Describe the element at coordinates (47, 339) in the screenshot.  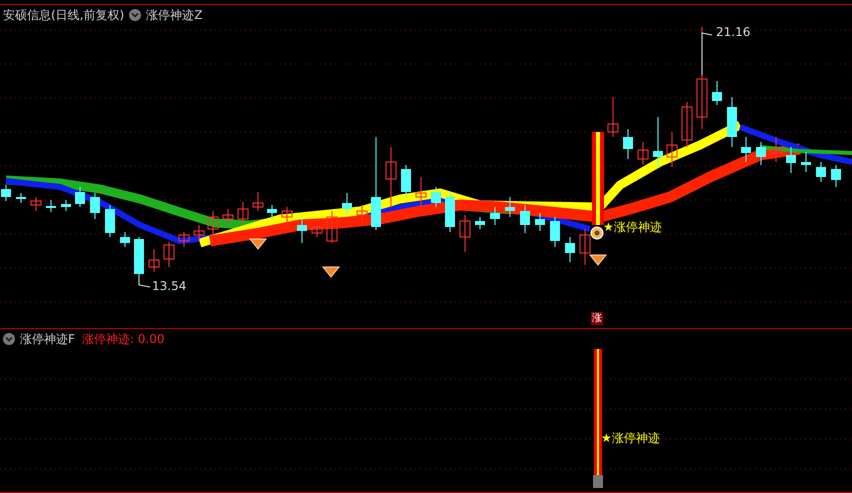
I see `indicator-name: 涨停神迹F` at that location.